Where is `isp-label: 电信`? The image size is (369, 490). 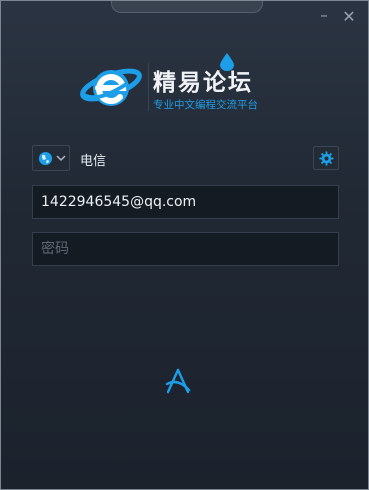 isp-label: 电信 is located at coordinates (93, 161).